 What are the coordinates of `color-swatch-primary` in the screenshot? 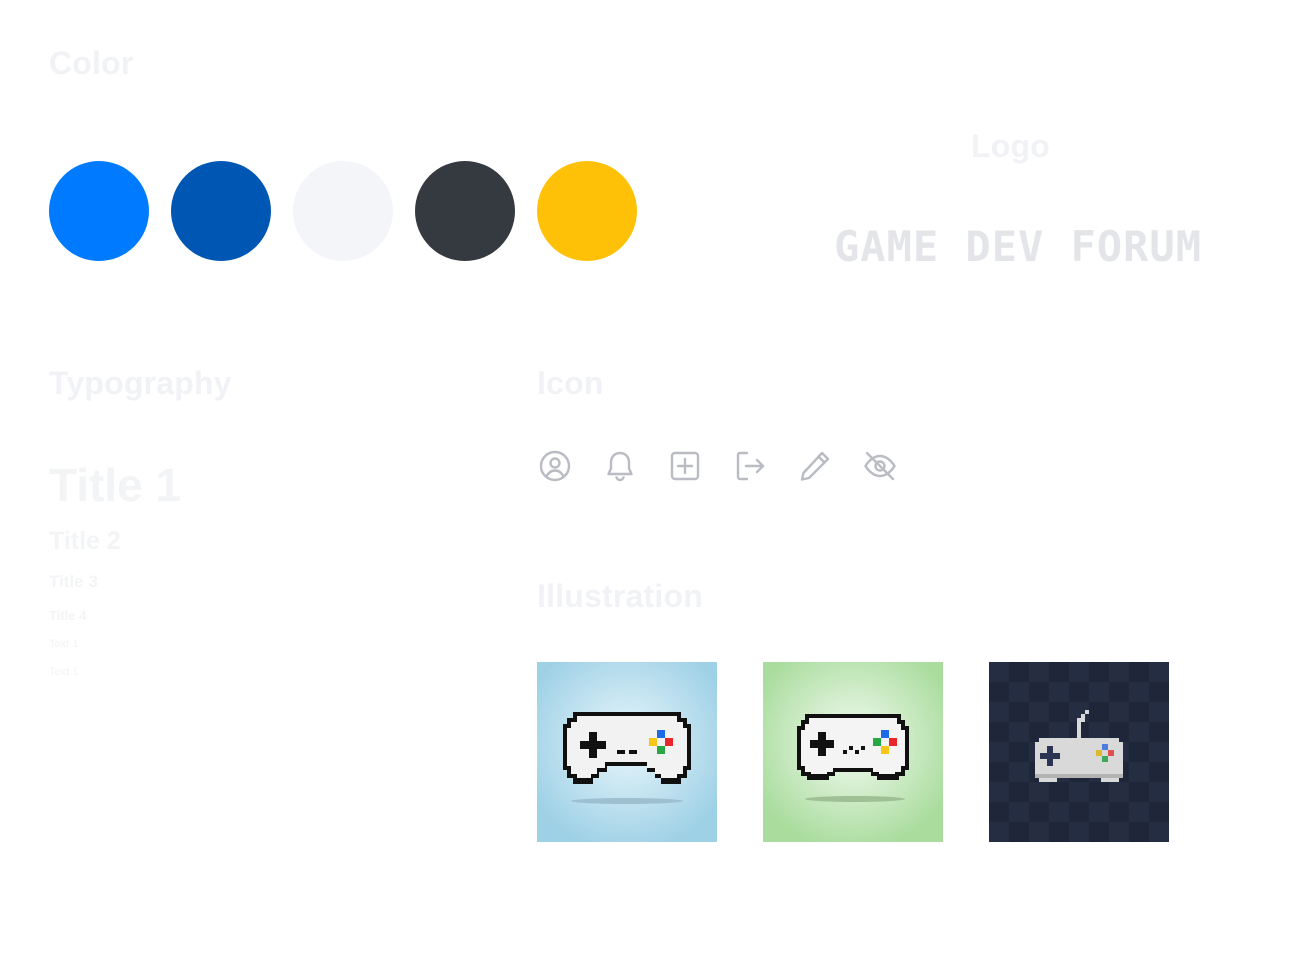 It's located at (99, 211).